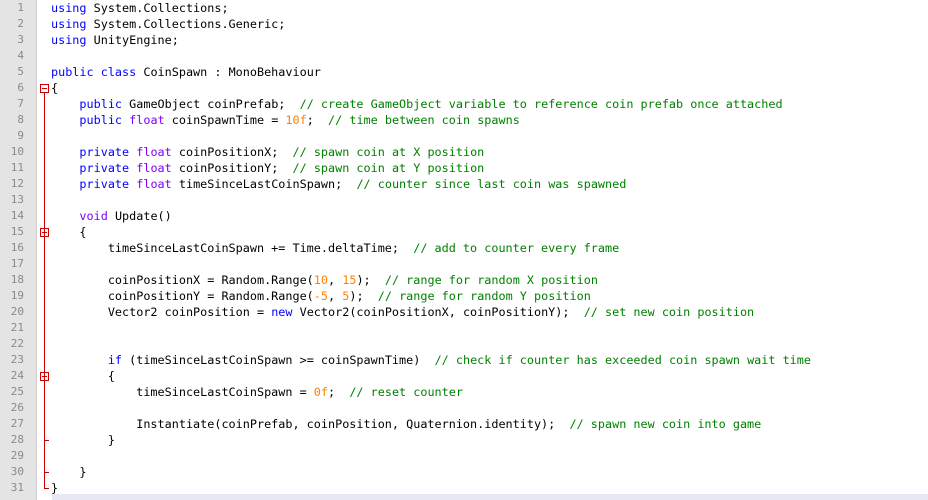 This screenshot has width=928, height=500. I want to click on fold-minus-icon, so click(44, 88).